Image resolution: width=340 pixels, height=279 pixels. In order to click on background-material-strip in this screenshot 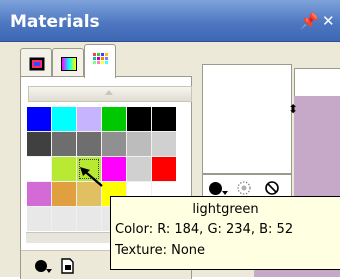, I will do `click(317, 175)`.